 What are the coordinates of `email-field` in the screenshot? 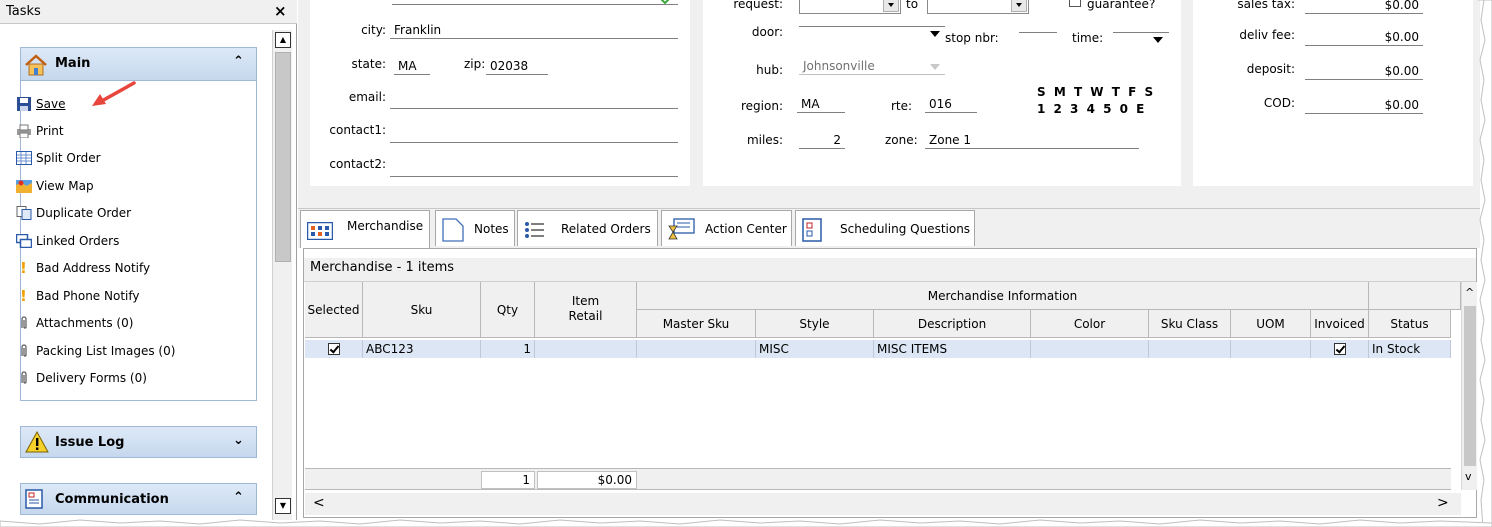 It's located at (534, 100).